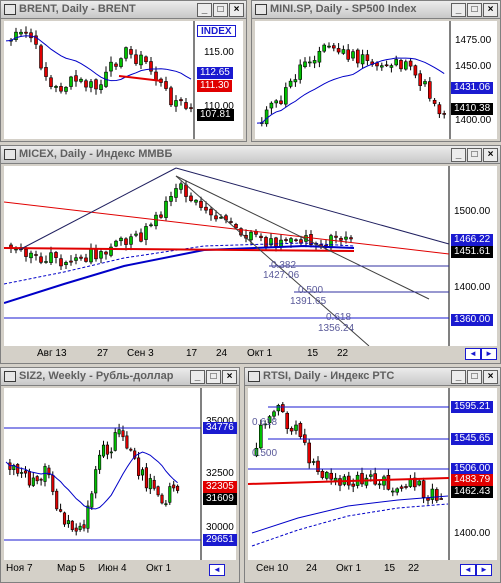 The height and width of the screenshot is (583, 501). What do you see at coordinates (19, 568) in the screenshot?
I see `time-axis-label: Ноя 7` at bounding box center [19, 568].